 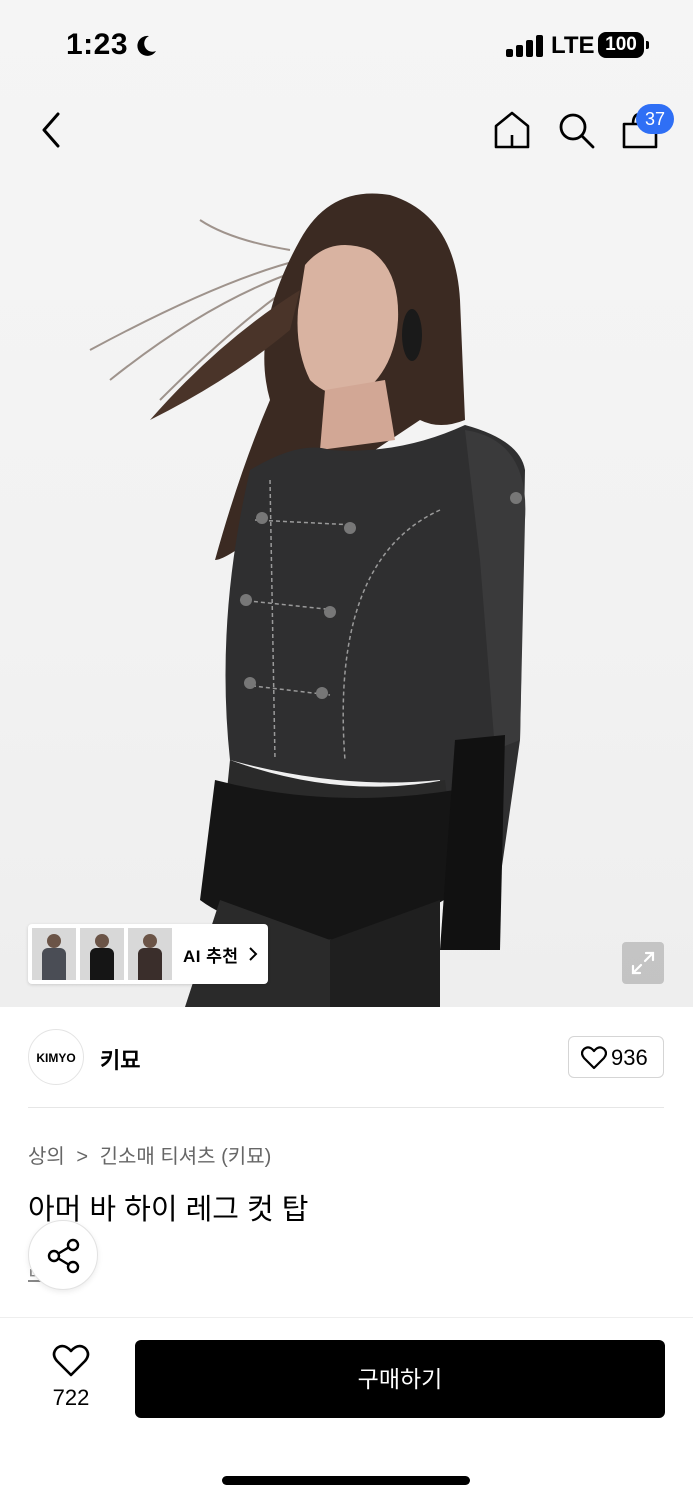 I want to click on battery-tip, so click(x=647, y=45).